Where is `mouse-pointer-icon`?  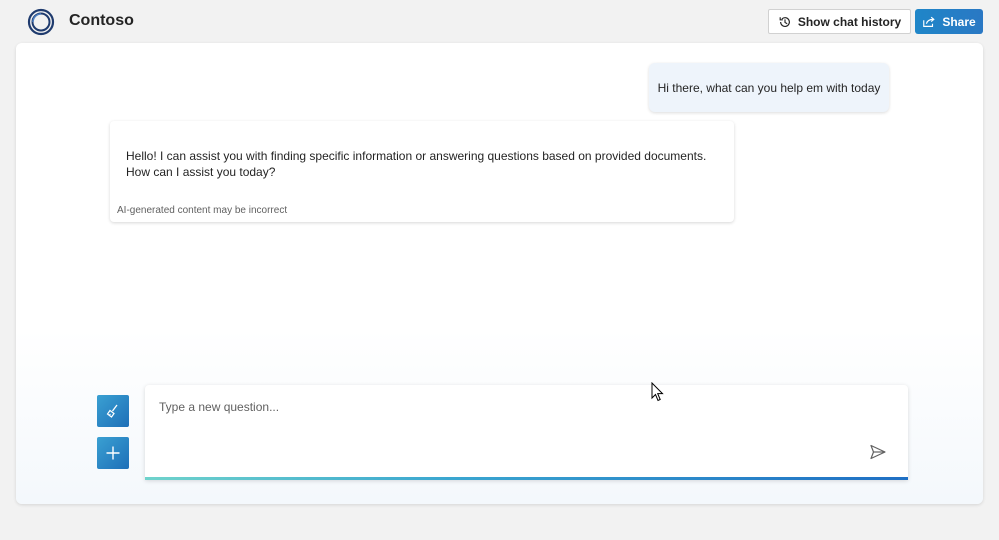
mouse-pointer-icon is located at coordinates (657, 392).